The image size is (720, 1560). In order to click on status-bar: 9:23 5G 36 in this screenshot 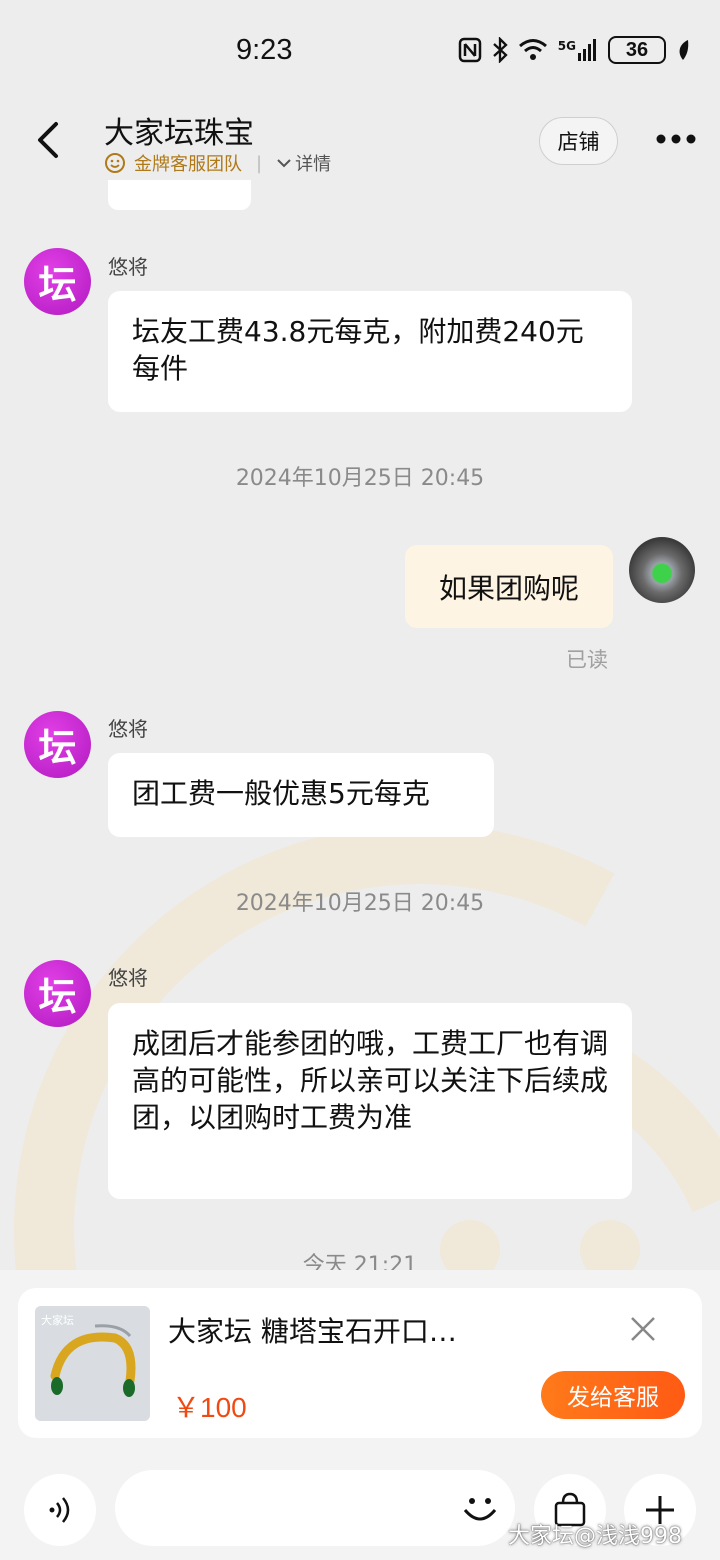, I will do `click(360, 50)`.